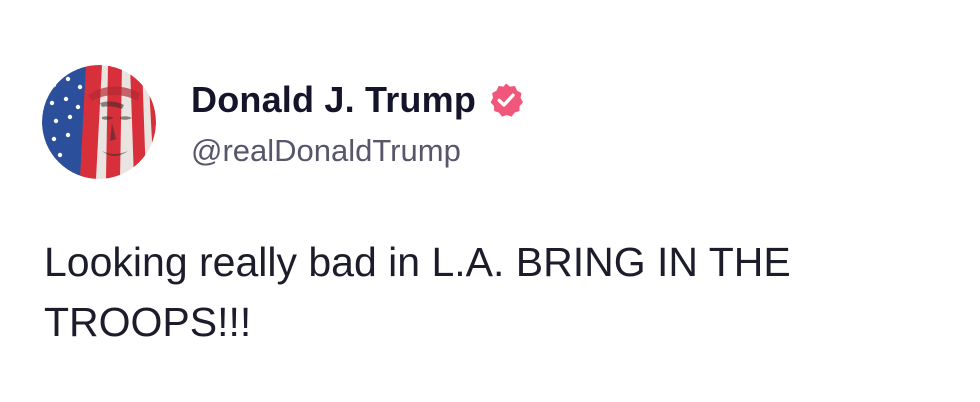  Describe the element at coordinates (333, 100) in the screenshot. I see `display-name: Donald J. Trump` at that location.